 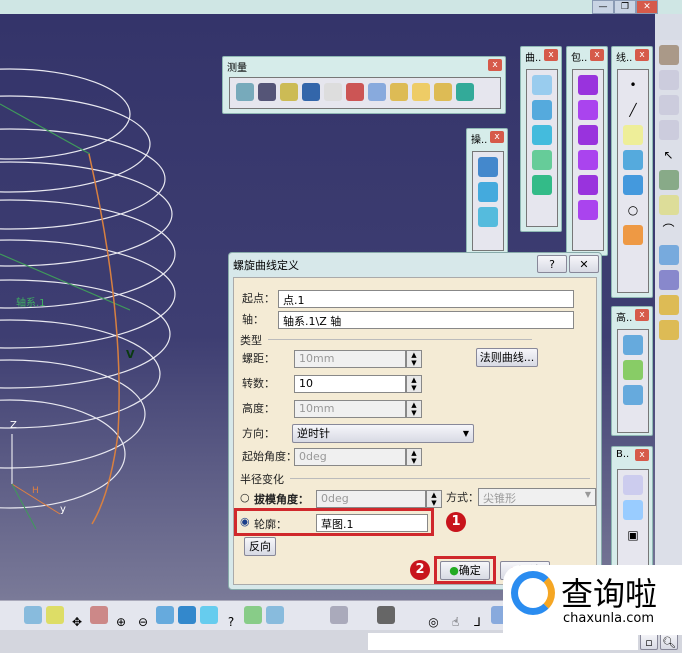 I want to click on taper-radio: ○, so click(x=245, y=497).